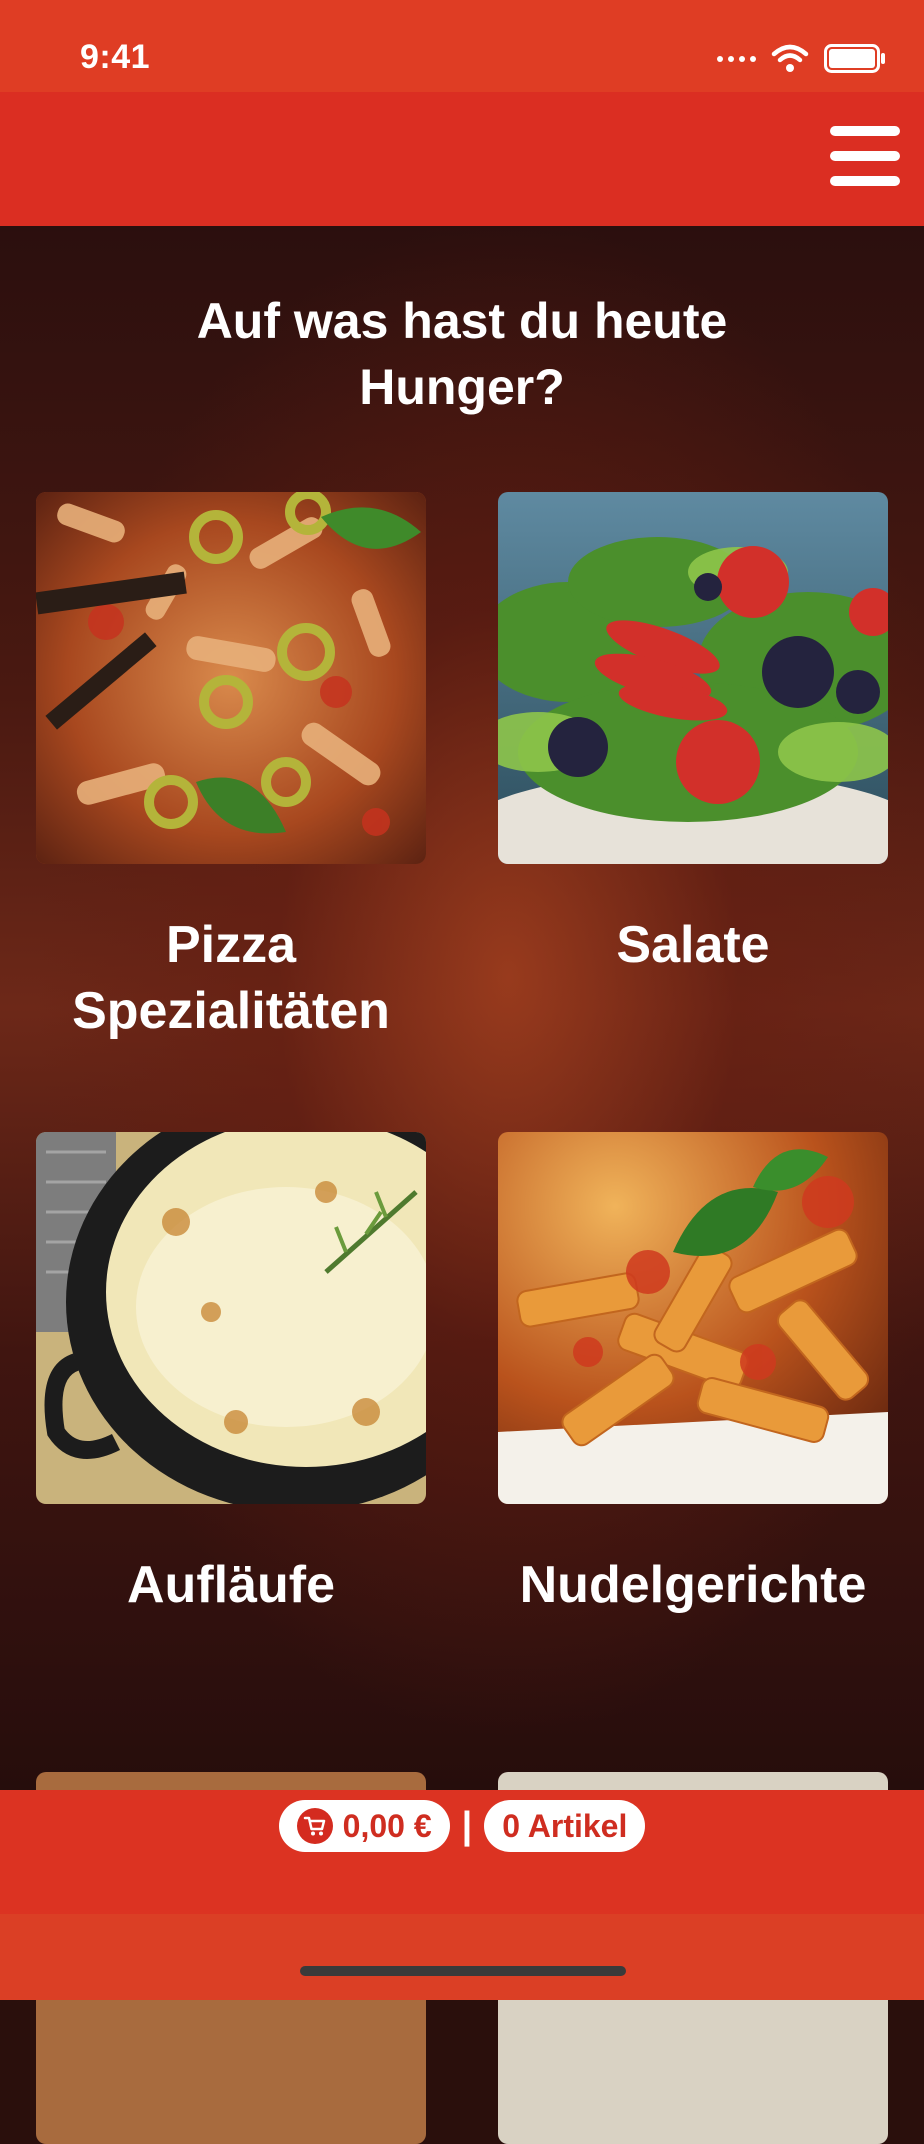 This screenshot has height=2144, width=924. What do you see at coordinates (231, 1585) in the screenshot?
I see `category-label: Aufläufe` at bounding box center [231, 1585].